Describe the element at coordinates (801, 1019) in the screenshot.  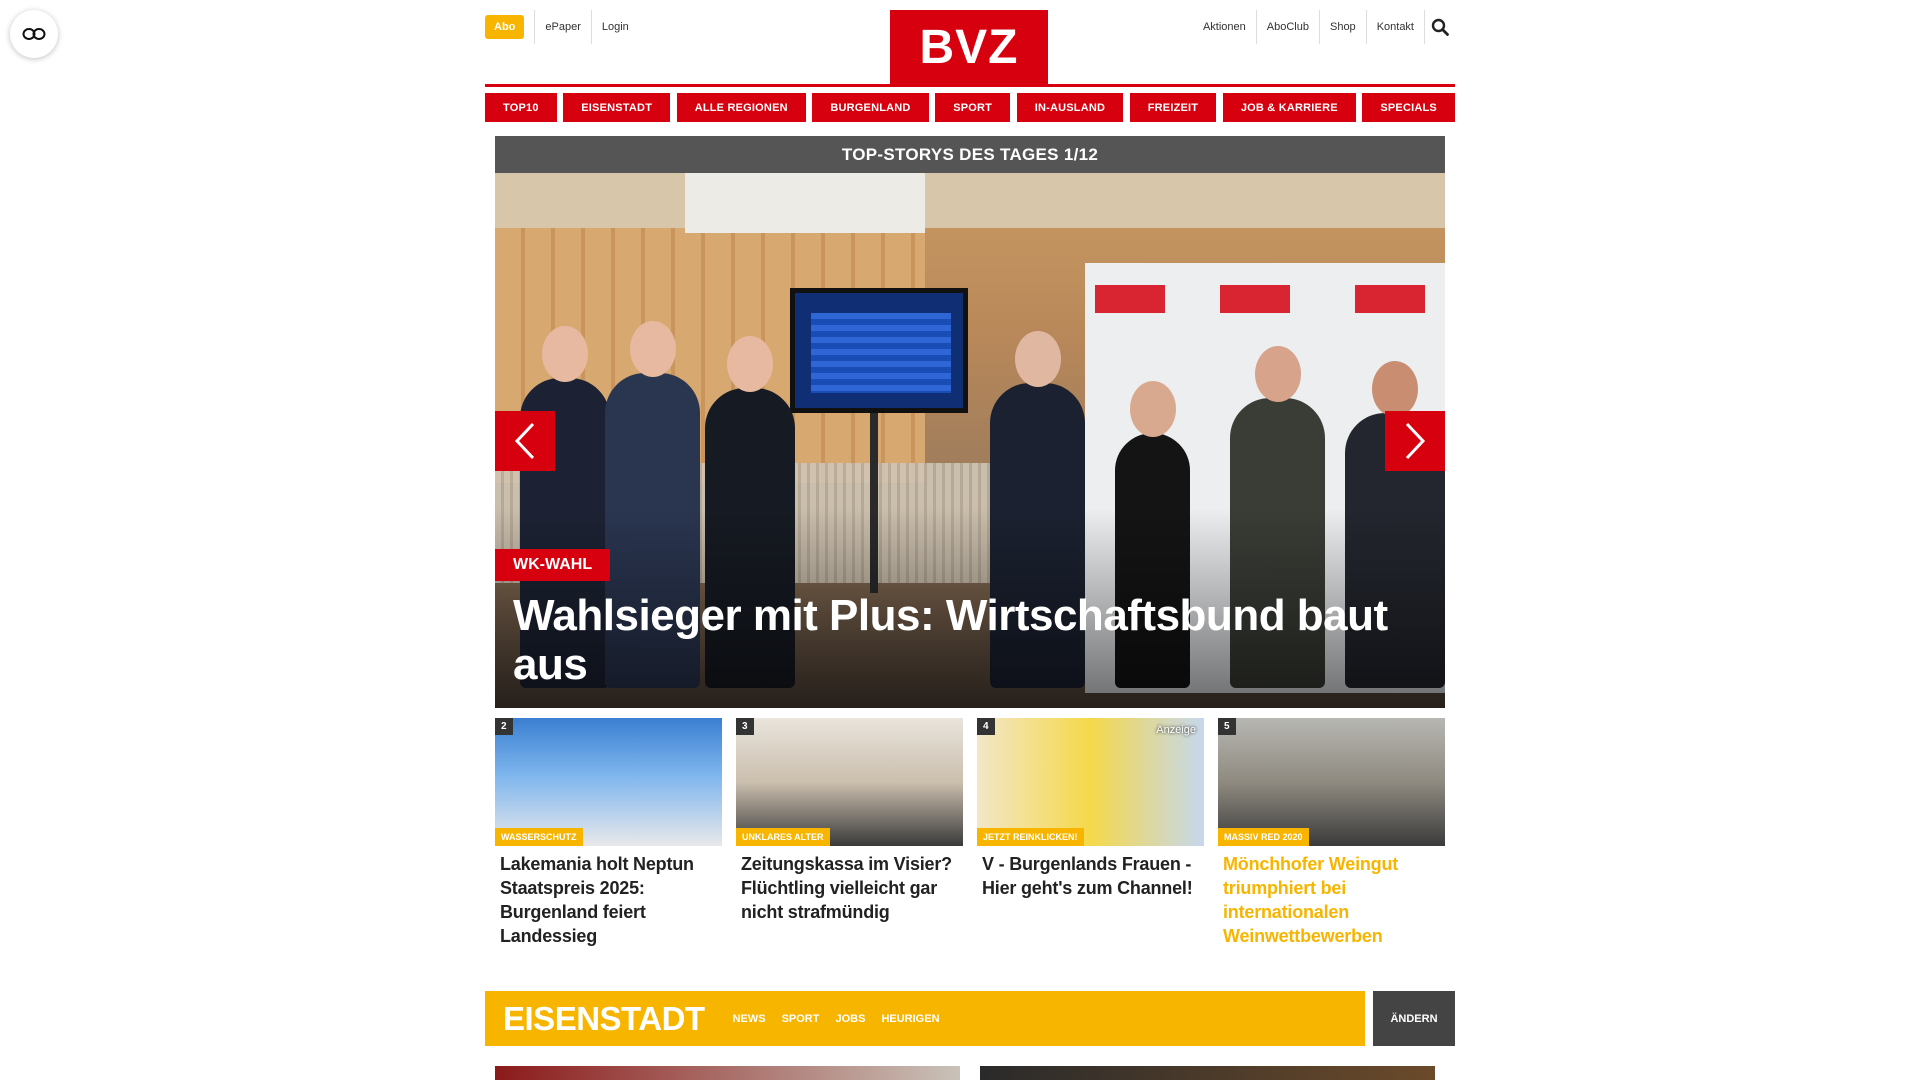
I see `section-link-sport: SPORT` at that location.